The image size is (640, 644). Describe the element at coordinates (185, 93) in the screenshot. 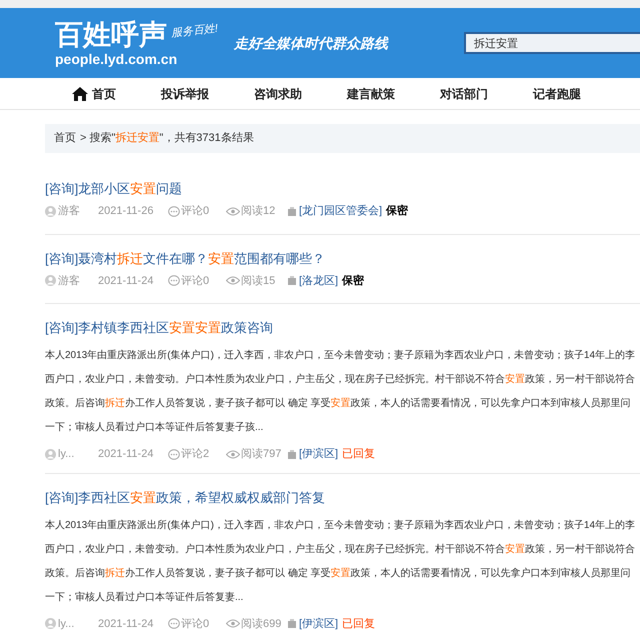

I see `nav-link: 投诉举报` at that location.